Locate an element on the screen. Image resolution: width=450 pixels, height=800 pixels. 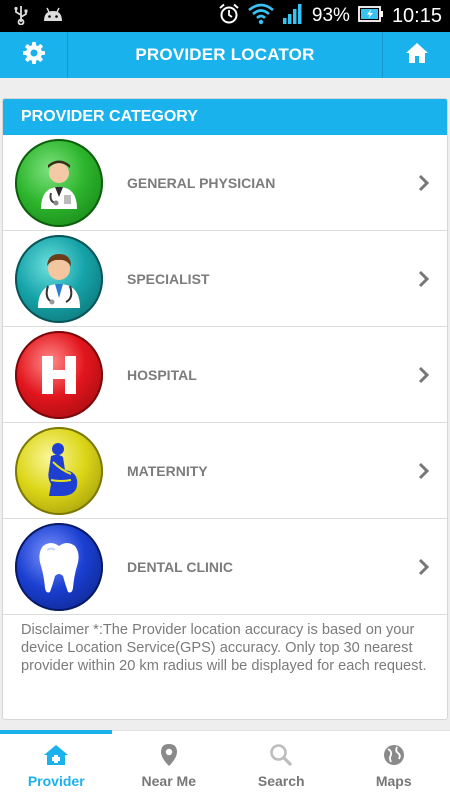
location-pin-icon is located at coordinates (169, 755).